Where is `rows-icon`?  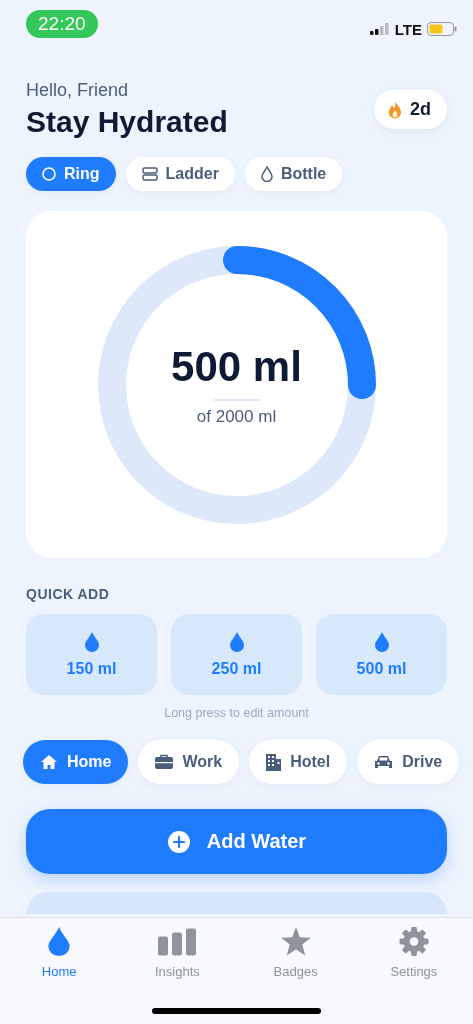
rows-icon is located at coordinates (149, 174).